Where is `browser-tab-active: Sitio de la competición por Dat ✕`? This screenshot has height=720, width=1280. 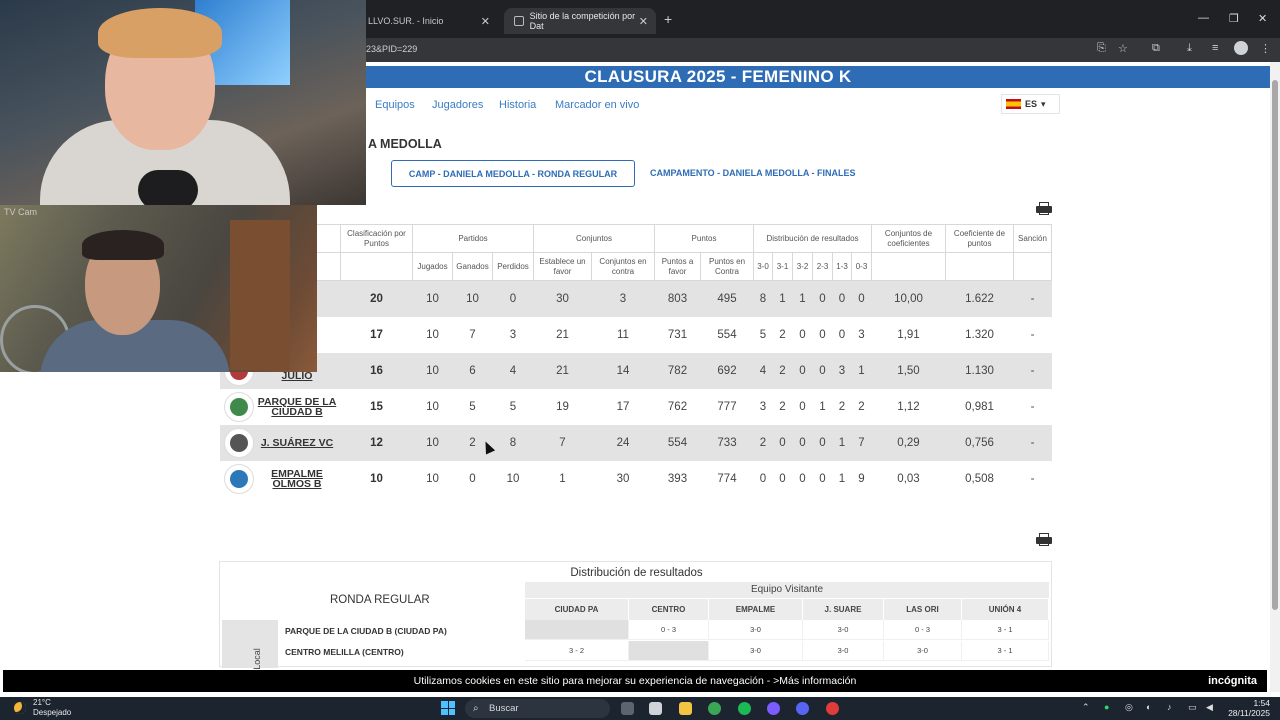
browser-tab-active: Sitio de la competición por Dat ✕ is located at coordinates (580, 21).